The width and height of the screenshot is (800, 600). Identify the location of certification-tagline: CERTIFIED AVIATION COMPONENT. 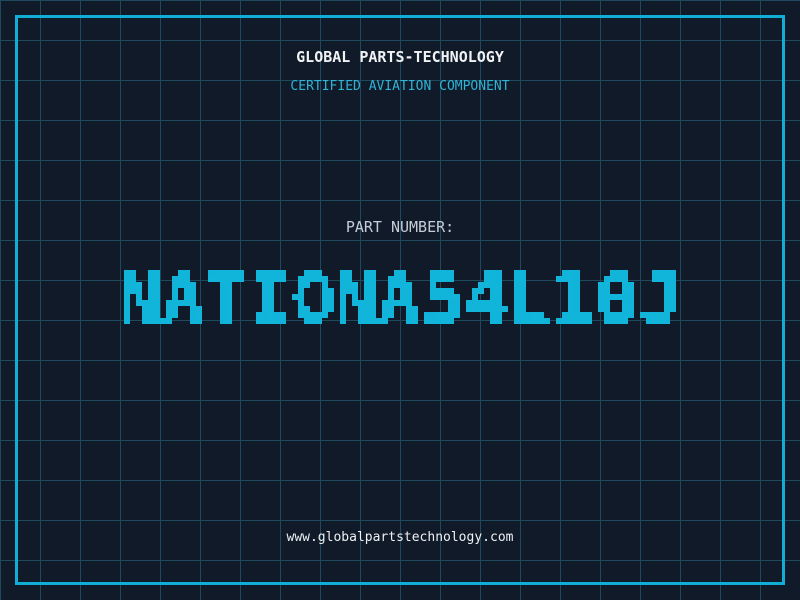
(400, 86).